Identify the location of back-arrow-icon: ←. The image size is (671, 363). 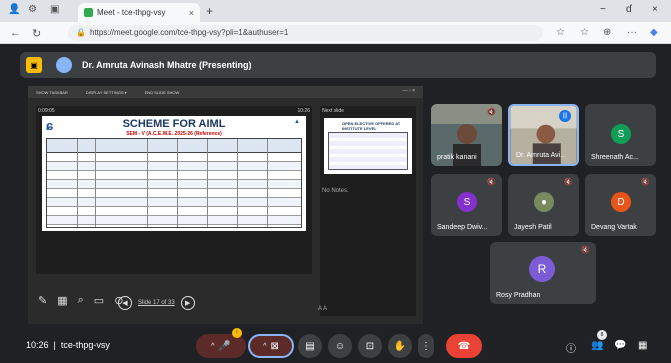
(15, 33).